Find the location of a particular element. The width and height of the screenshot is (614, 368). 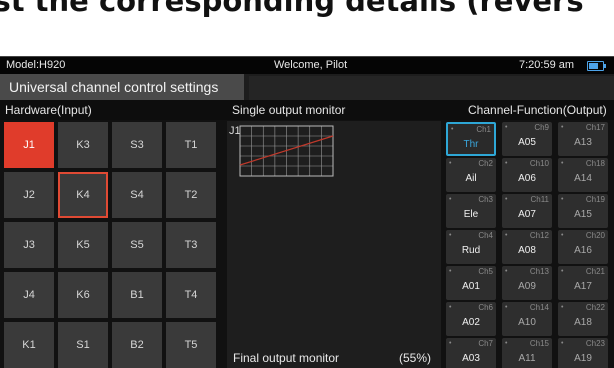

channel-number: Ch19 is located at coordinates (595, 199).